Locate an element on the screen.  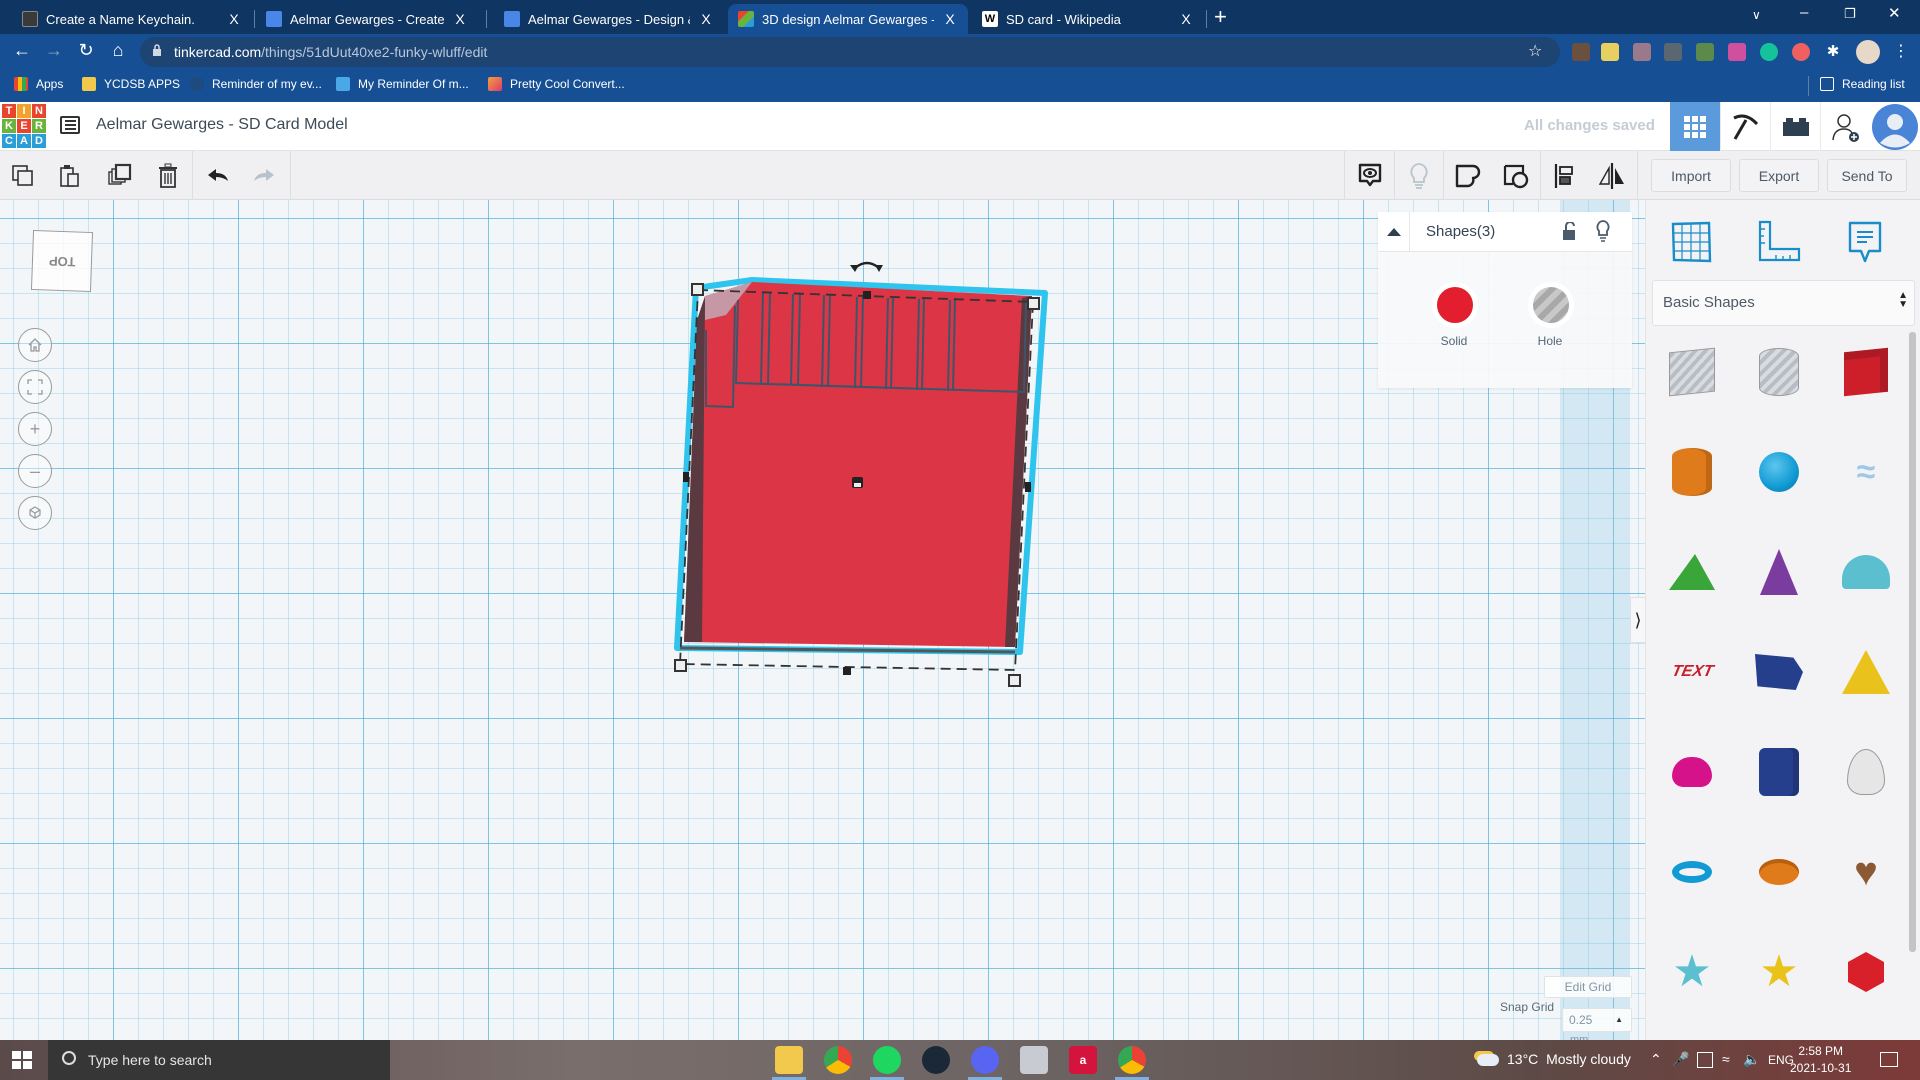
notes-button is located at coordinates (1370, 176).